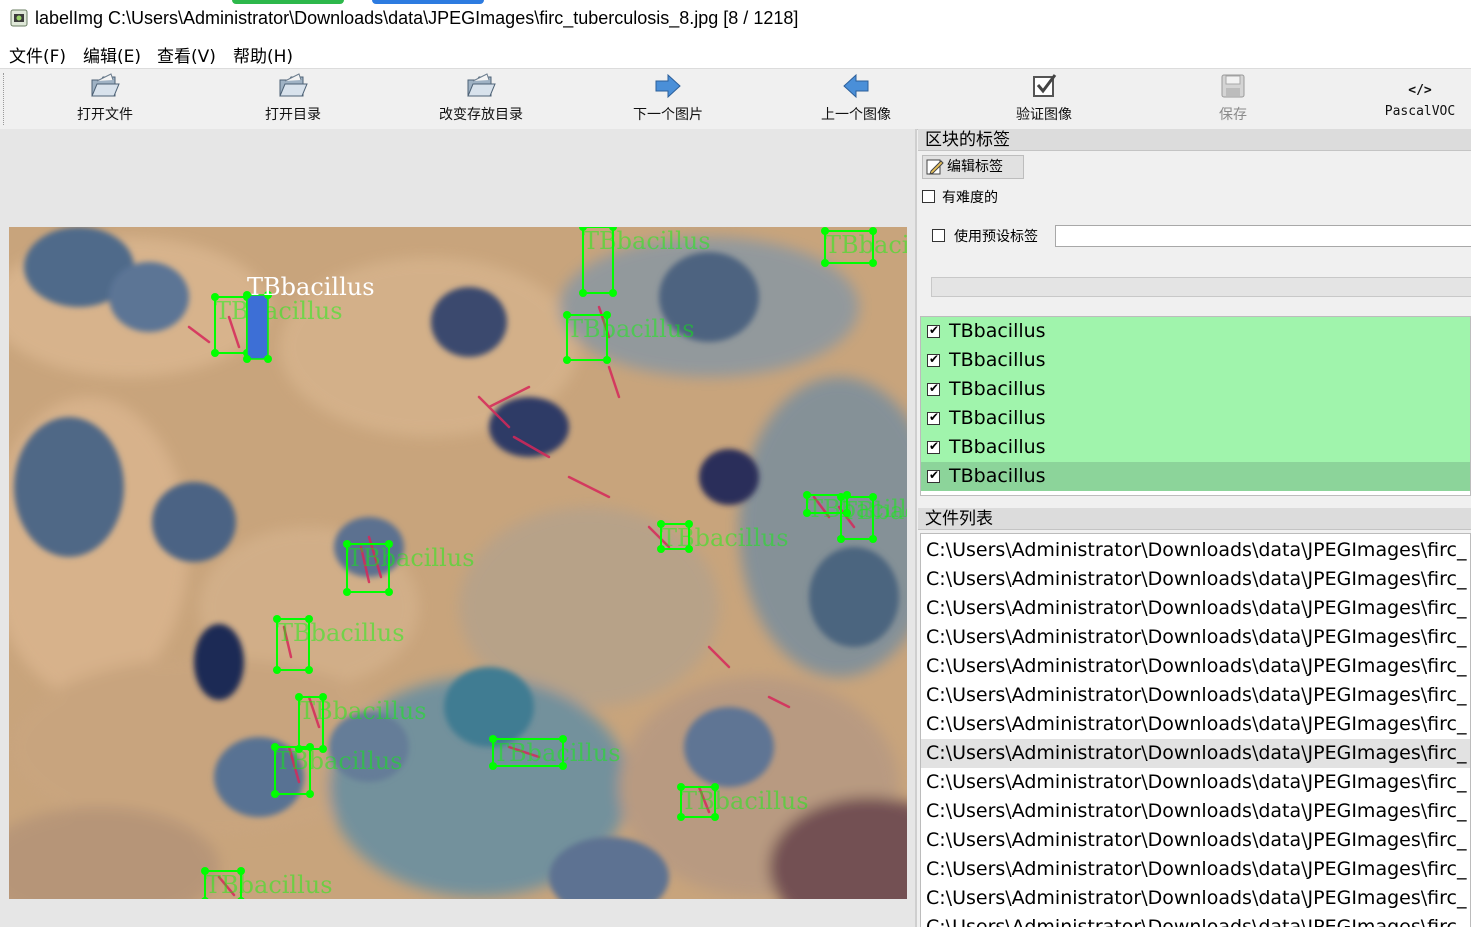 This screenshot has height=927, width=1471. I want to click on menu-bar: 文件(F) 编辑(E) 查看(V) 帮助(H), so click(735, 53).